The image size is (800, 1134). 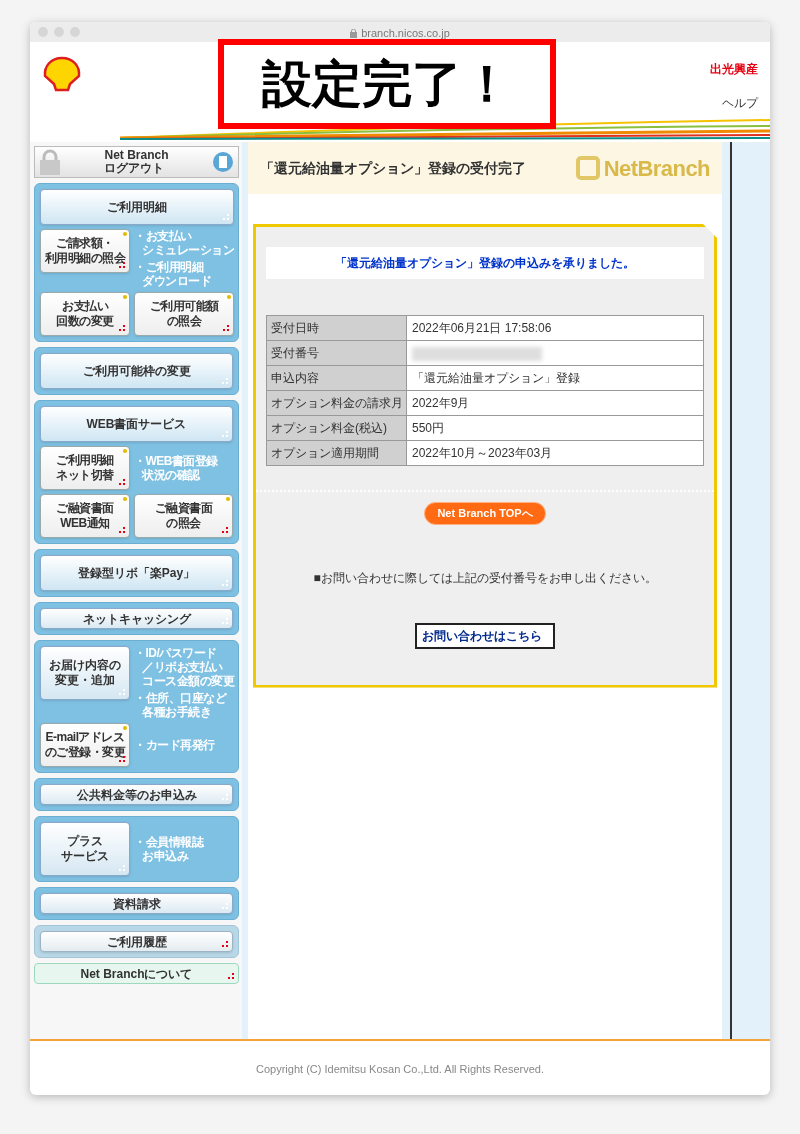 I want to click on copyright-text: Copyright (C) Idemitsu Kosan Co.,Ltd. All Rights Reserved., so click(x=400, y=1069).